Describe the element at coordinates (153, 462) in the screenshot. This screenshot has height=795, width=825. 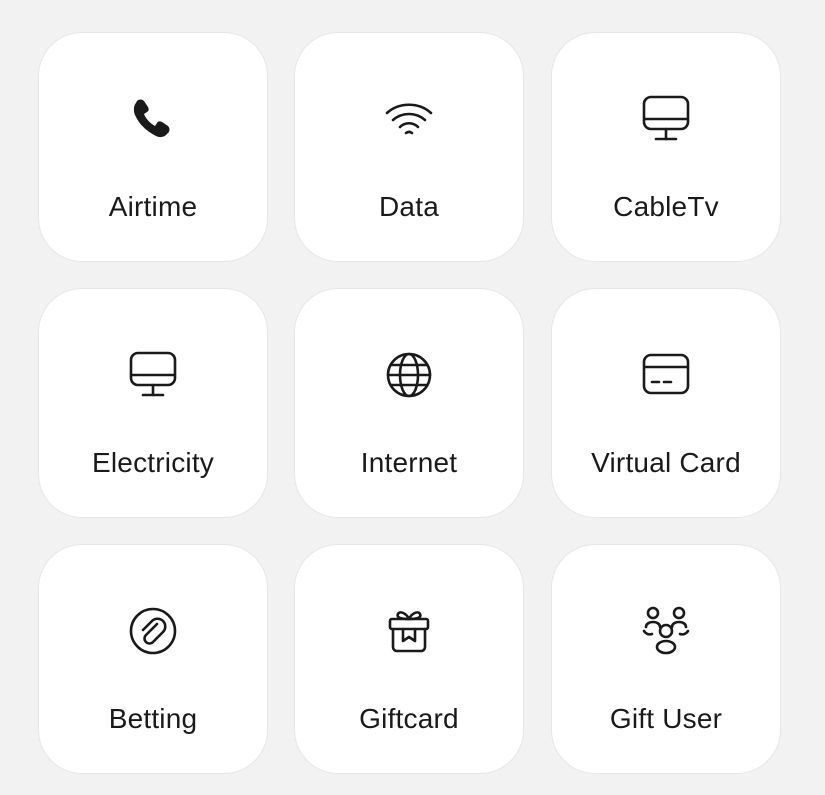
I see `service-label: Electricity` at that location.